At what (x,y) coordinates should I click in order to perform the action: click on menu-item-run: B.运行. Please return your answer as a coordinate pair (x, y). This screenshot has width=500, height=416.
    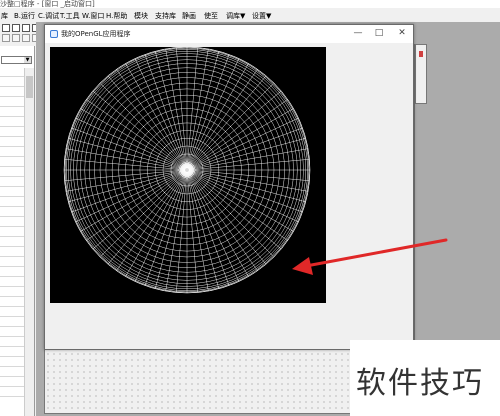
    Looking at the image, I should click on (24, 16).